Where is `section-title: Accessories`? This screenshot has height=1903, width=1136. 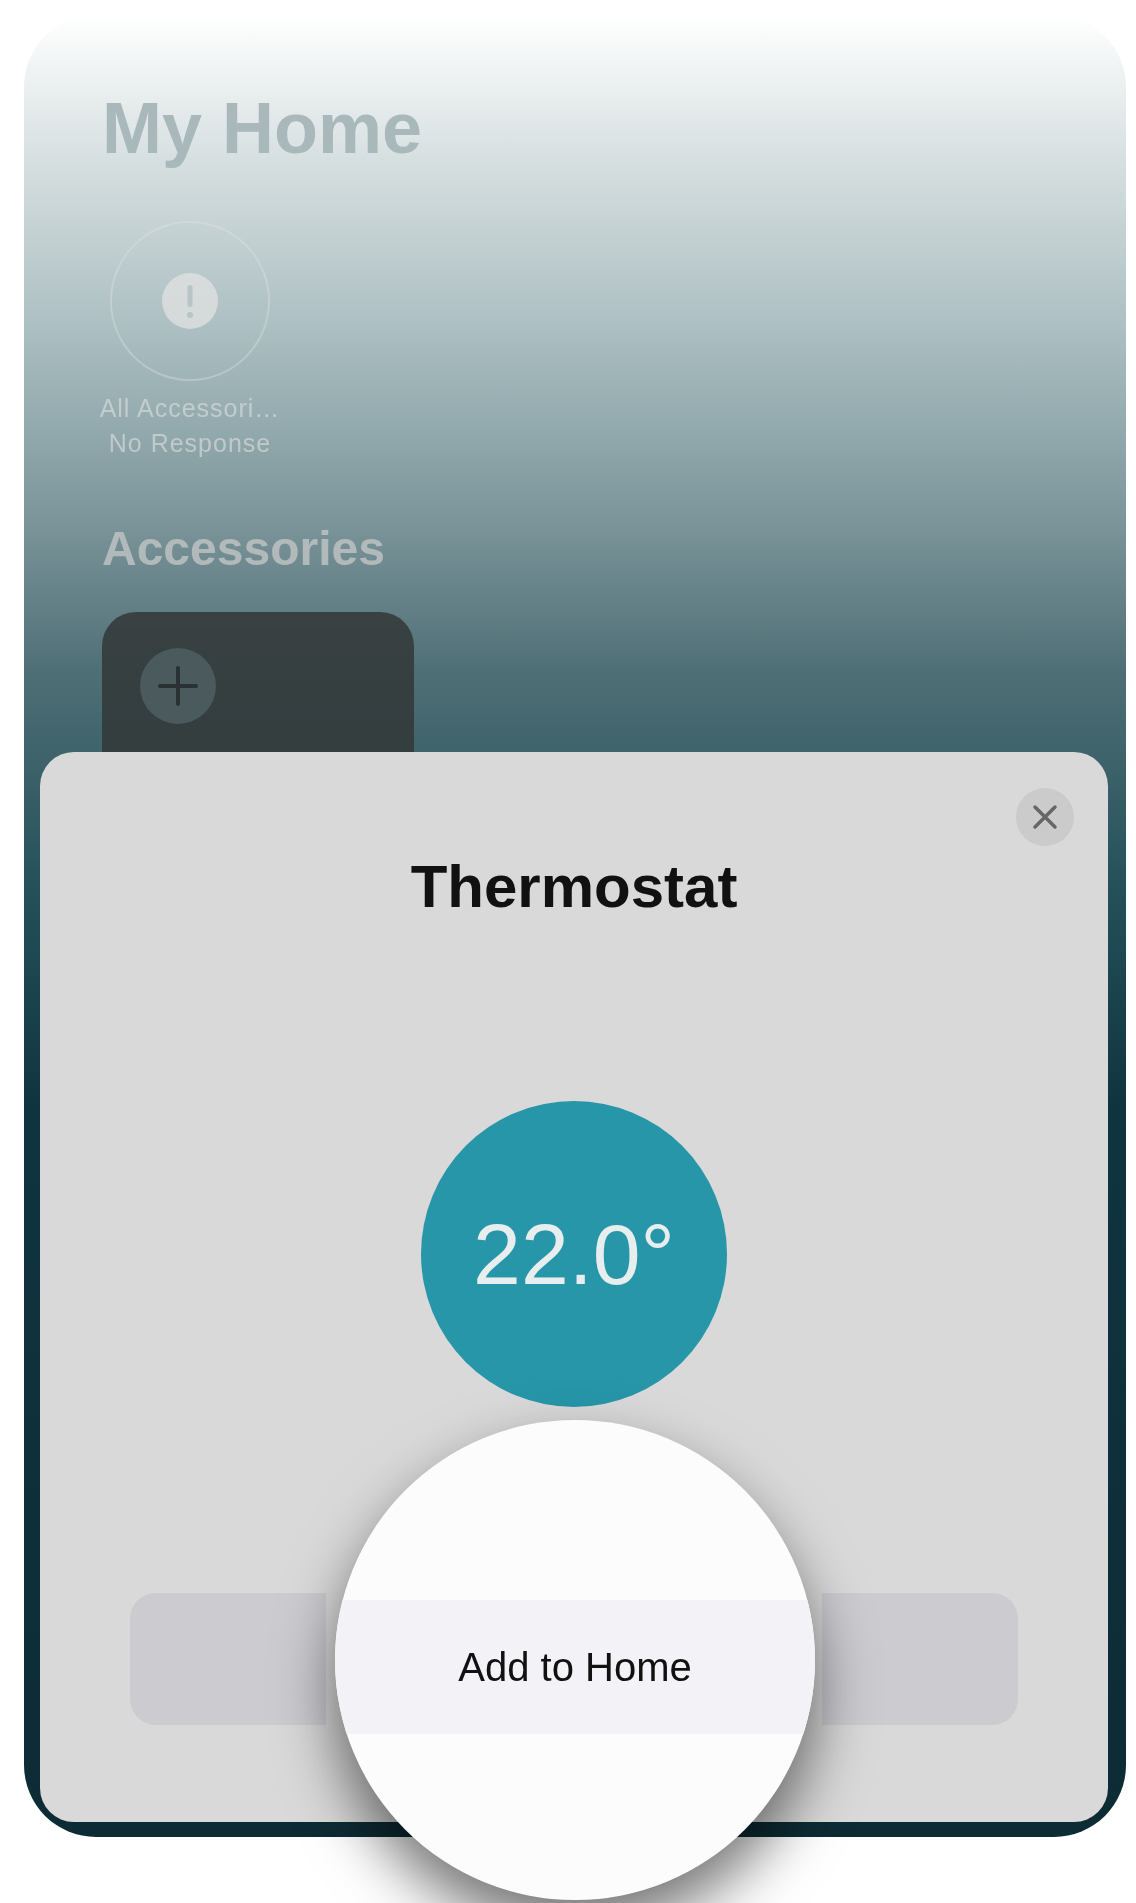 section-title: Accessories is located at coordinates (243, 548).